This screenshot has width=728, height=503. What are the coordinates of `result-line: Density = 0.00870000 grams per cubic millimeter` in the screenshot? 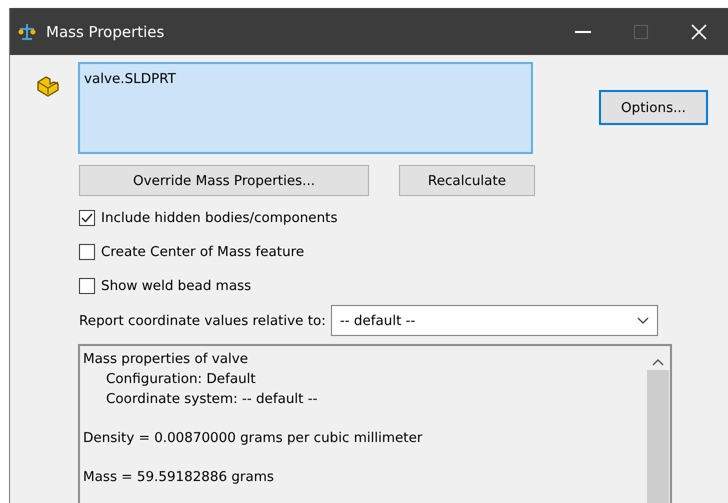 It's located at (253, 438).